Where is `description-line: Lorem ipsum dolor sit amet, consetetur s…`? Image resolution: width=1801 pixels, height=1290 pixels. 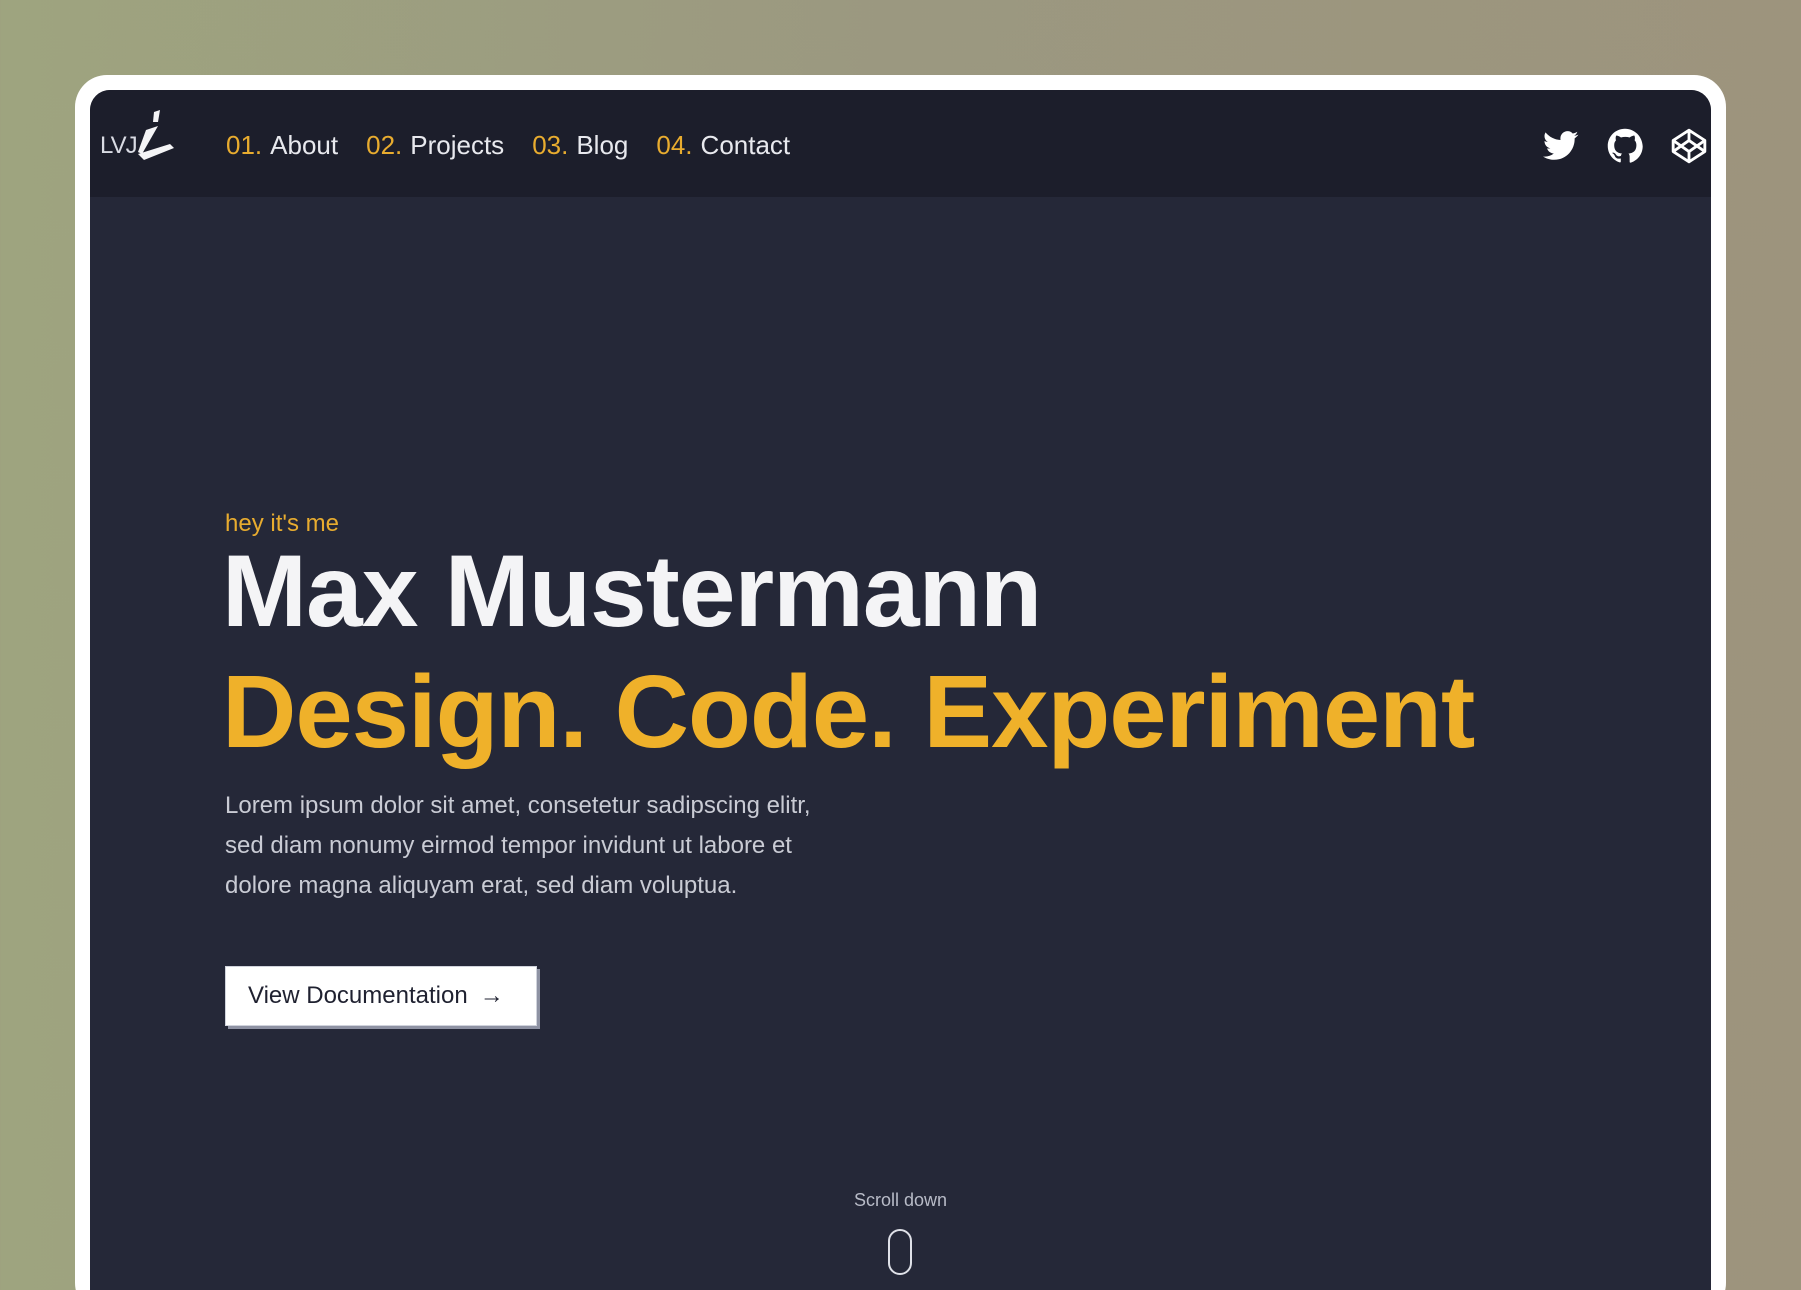 description-line: Lorem ipsum dolor sit amet, consetetur s… is located at coordinates (518, 805).